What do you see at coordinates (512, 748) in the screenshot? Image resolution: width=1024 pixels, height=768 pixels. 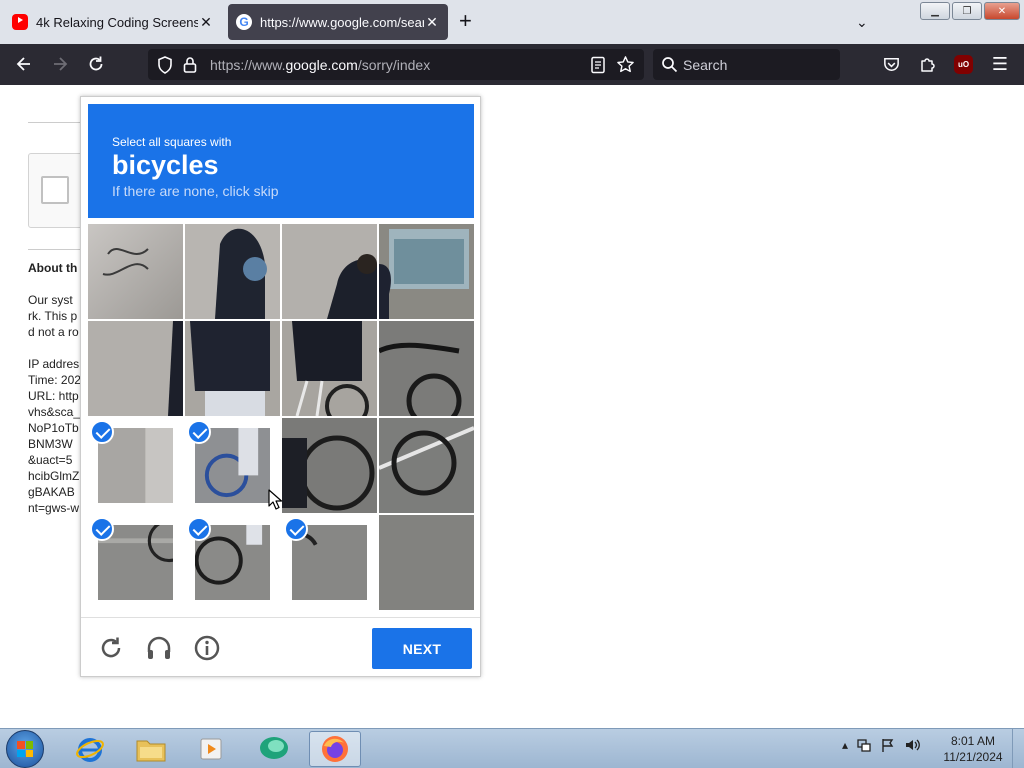 I see `windows-taskbar: ▴ 8:01 AM 11/21/2024` at bounding box center [512, 748].